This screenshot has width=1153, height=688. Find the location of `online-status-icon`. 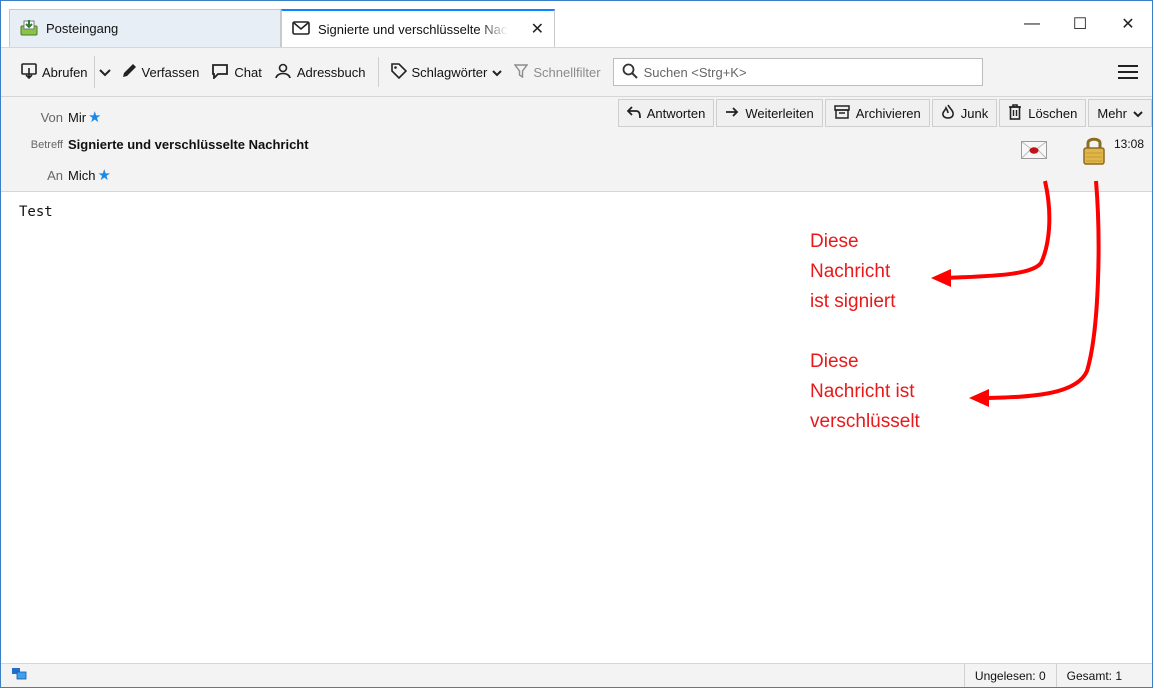

online-status-icon is located at coordinates (19, 675).